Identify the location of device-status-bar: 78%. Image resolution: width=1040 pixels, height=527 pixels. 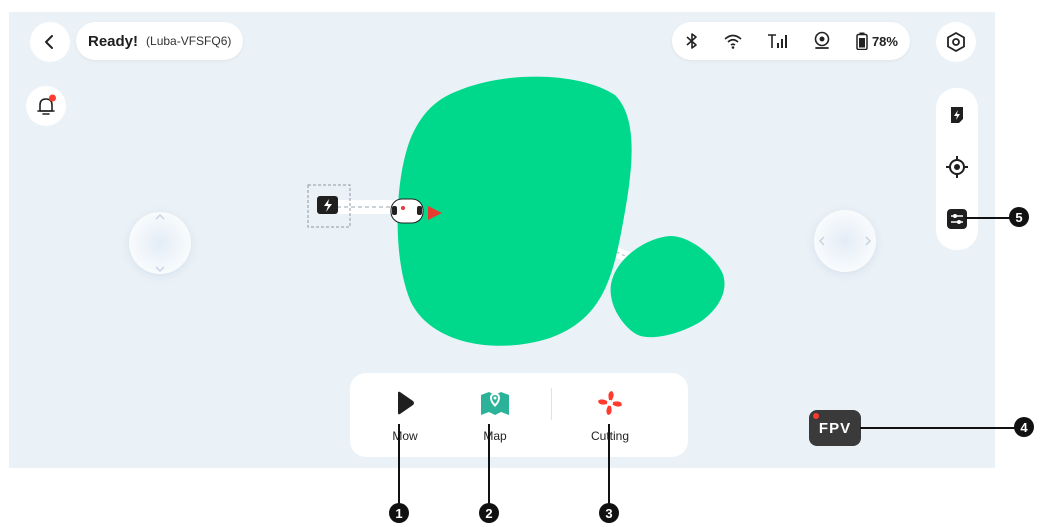
(791, 41).